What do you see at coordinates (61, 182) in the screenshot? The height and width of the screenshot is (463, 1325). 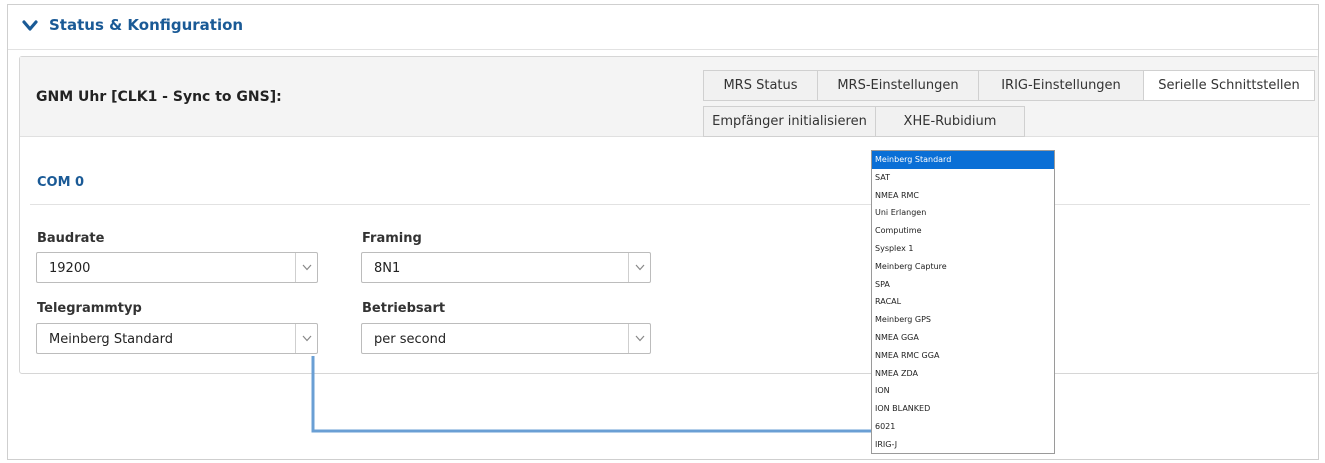 I see `com-port-title: COM 0` at bounding box center [61, 182].